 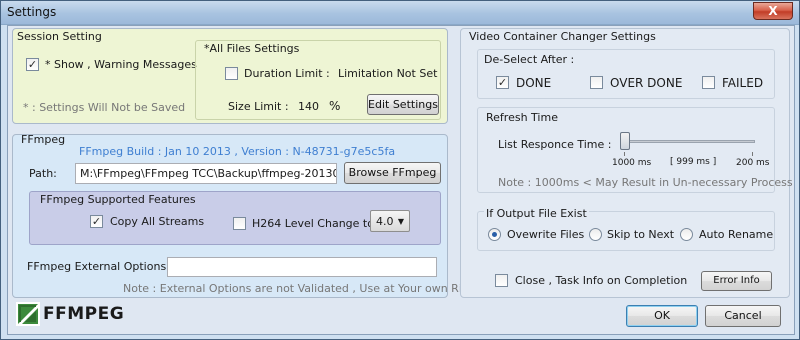 What do you see at coordinates (121, 64) in the screenshot?
I see `show-warning-label: * Show , Warning Messages` at bounding box center [121, 64].